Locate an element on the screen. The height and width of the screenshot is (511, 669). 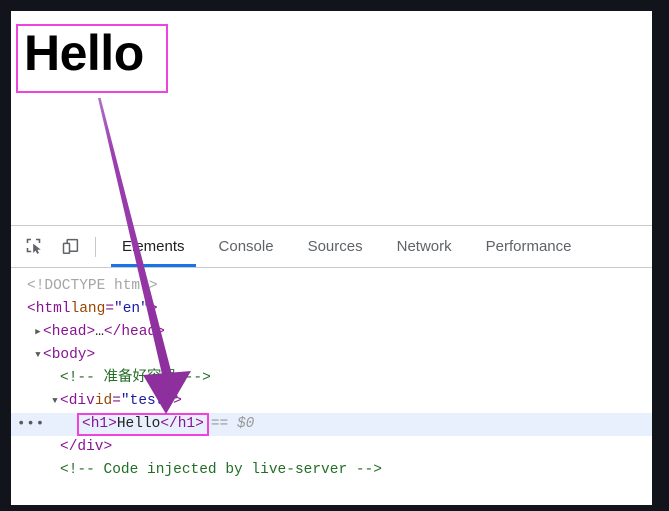
chevron-right-icon: ▶ is located at coordinates (38, 332).